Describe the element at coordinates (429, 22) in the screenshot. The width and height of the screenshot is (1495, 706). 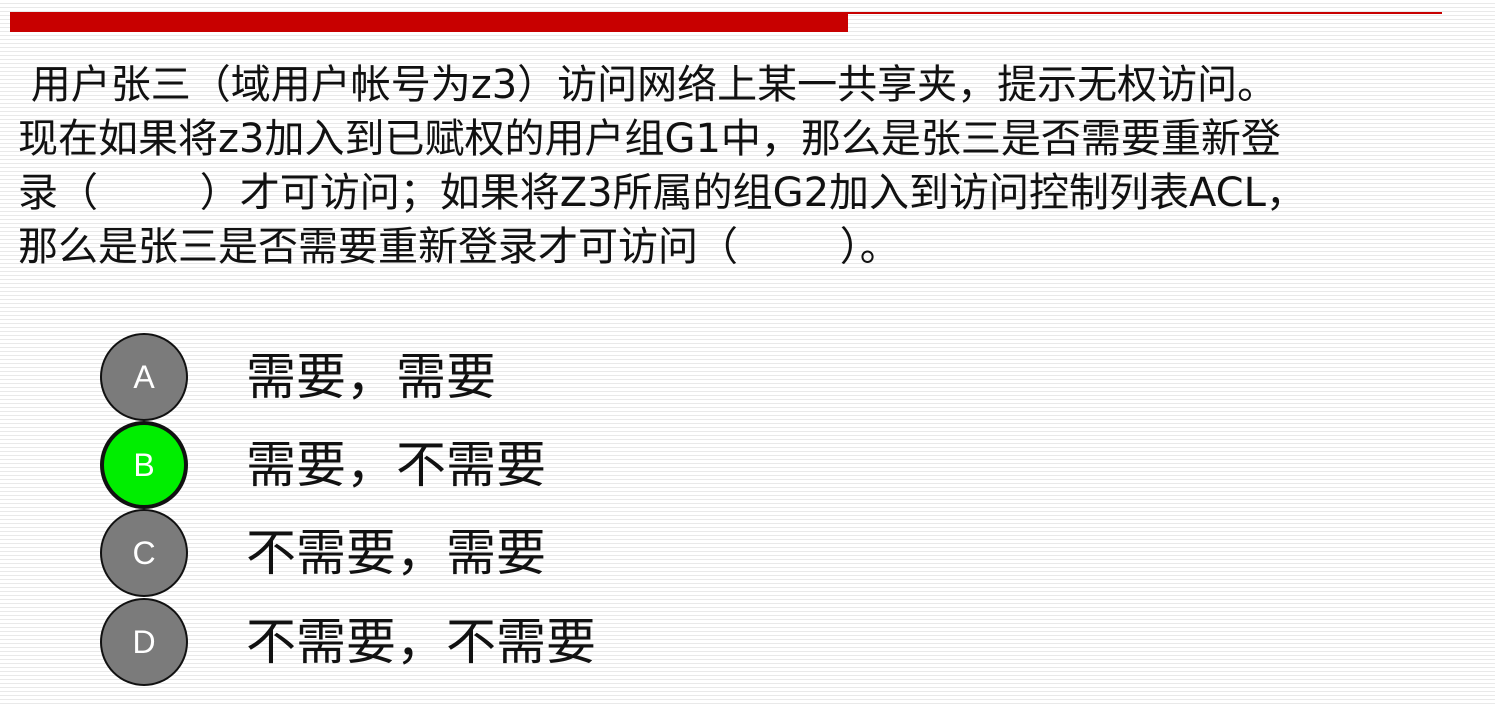
I see `title-bar` at that location.